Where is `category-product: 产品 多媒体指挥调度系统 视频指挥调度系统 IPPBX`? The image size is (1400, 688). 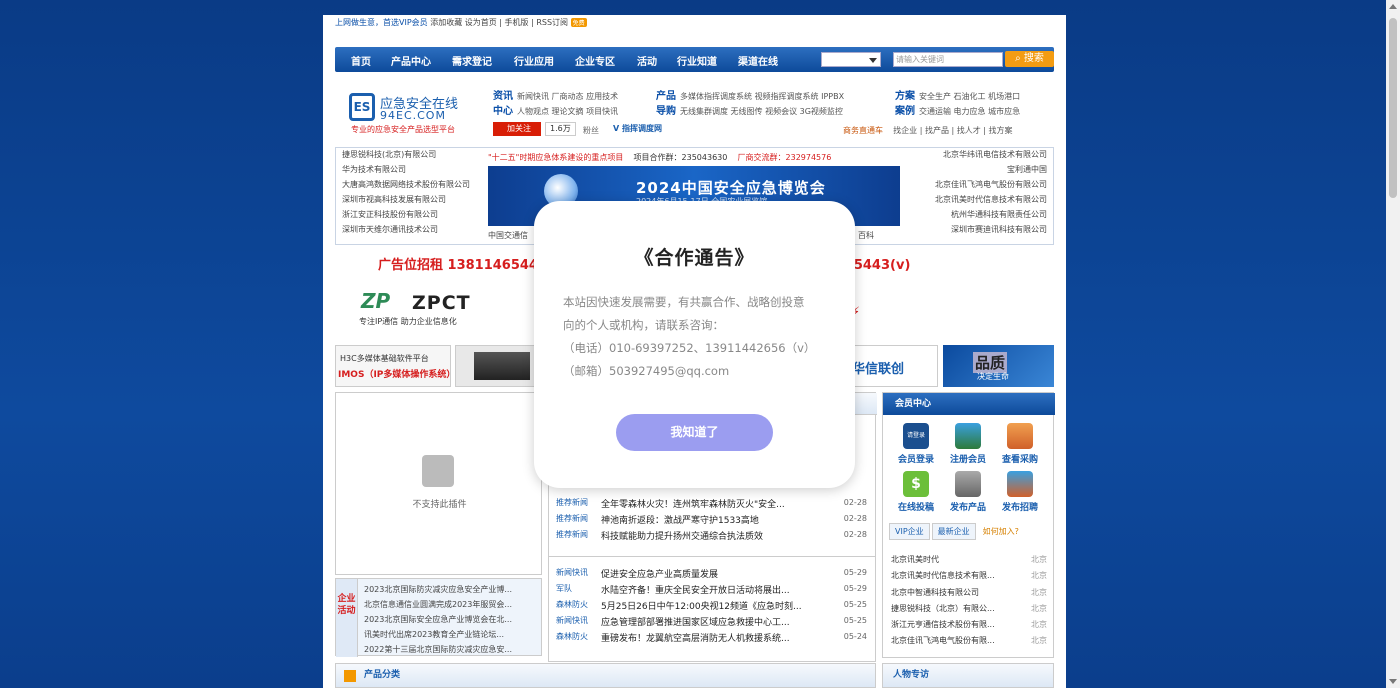
category-product: 产品 多媒体指挥调度系统 视频指挥调度系统 IPPBX is located at coordinates (750, 94).